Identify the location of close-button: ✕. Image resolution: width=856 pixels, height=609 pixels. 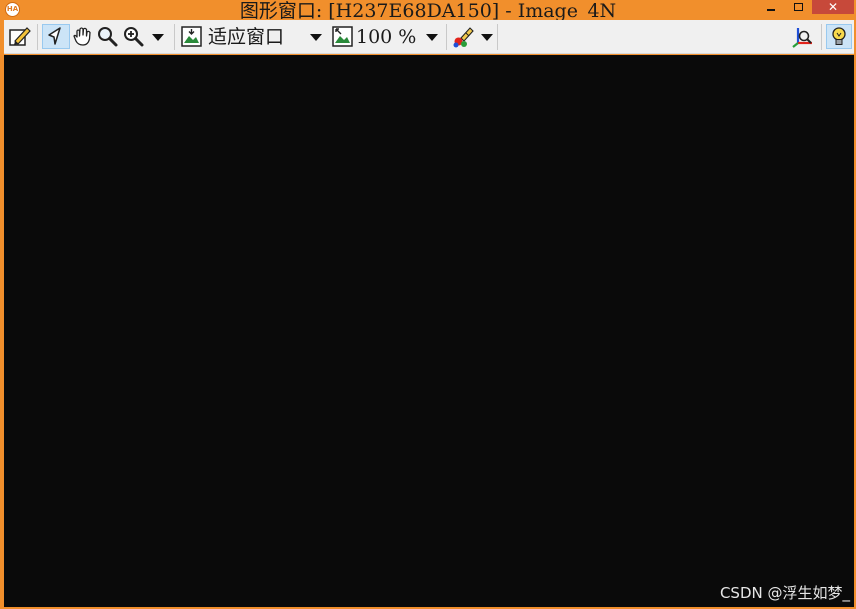
(833, 7).